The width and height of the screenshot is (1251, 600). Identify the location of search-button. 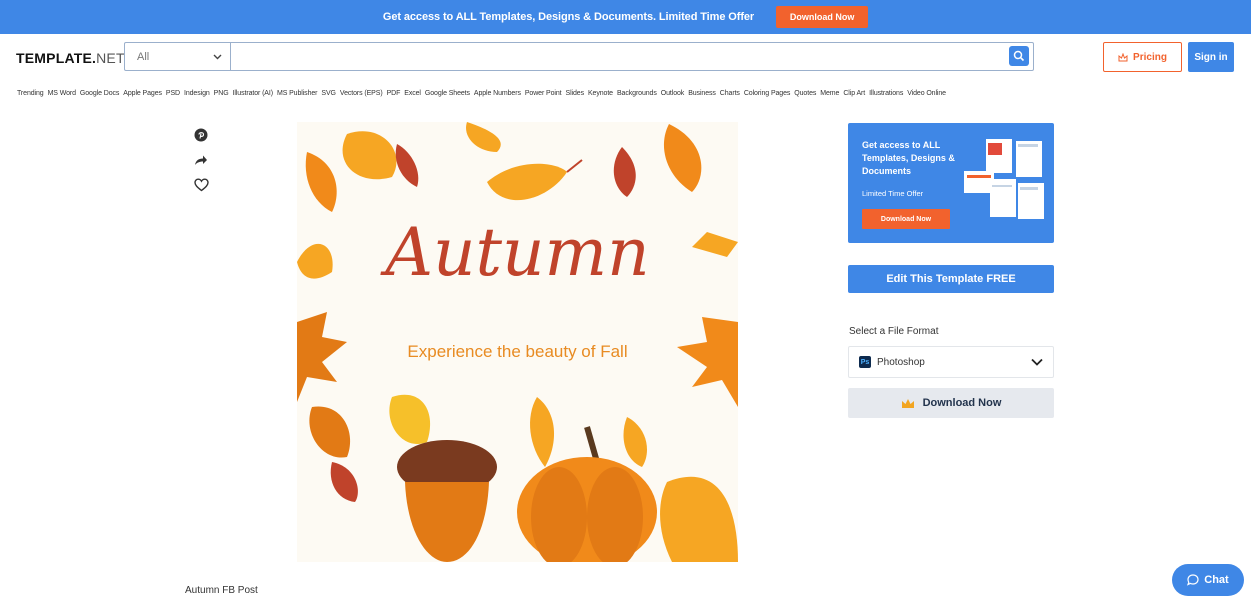
(1019, 56).